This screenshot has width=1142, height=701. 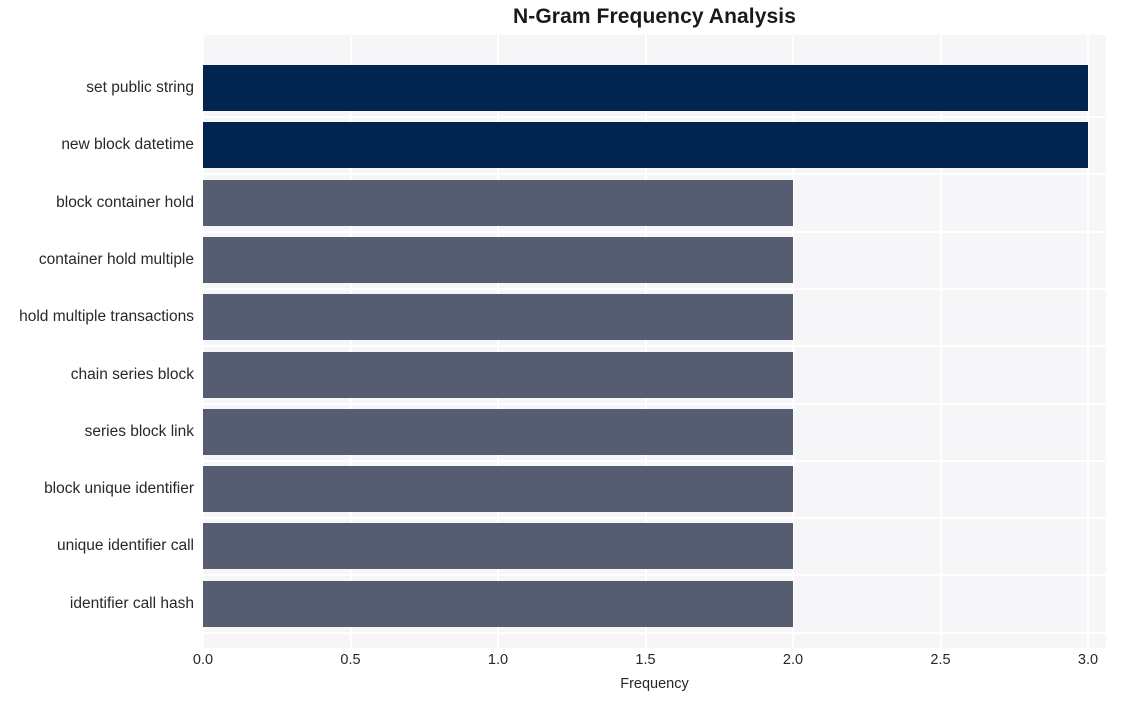 I want to click on y-tick-label: hold multiple transactions, so click(x=106, y=317).